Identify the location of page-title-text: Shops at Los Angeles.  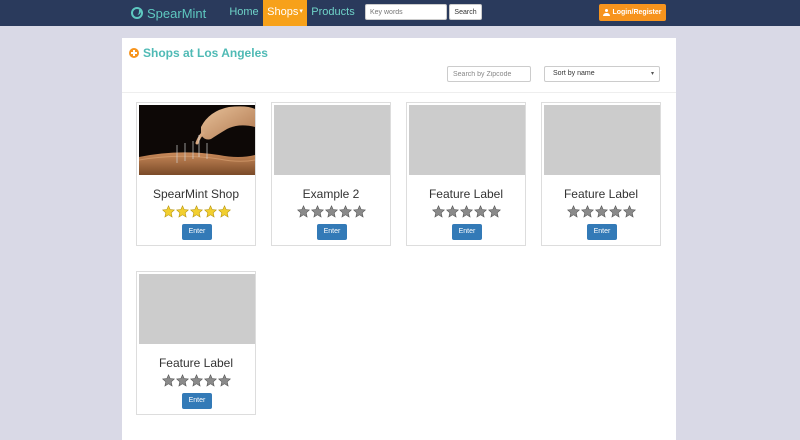
(205, 53).